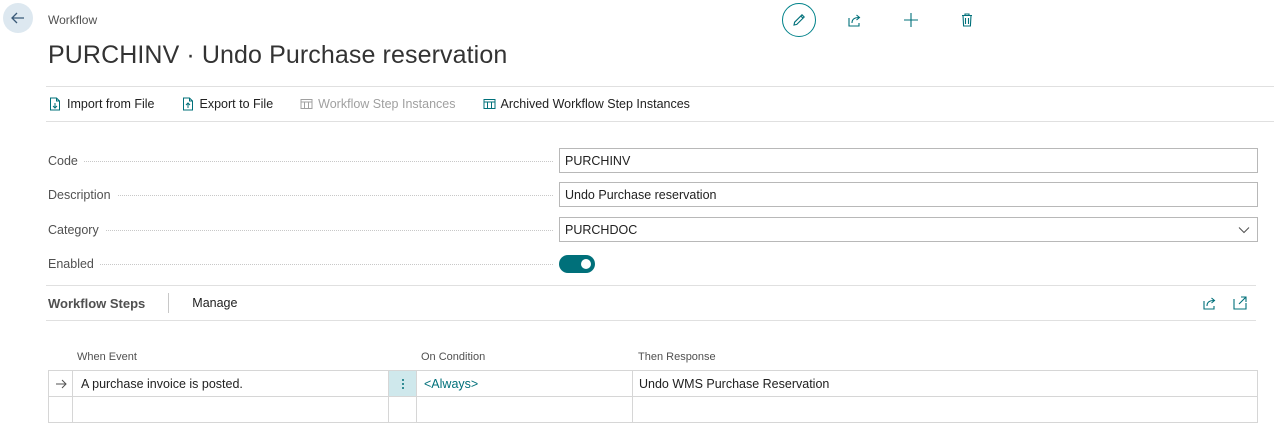 Image resolution: width=1274 pixels, height=423 pixels. What do you see at coordinates (169, 303) in the screenshot?
I see `divider` at bounding box center [169, 303].